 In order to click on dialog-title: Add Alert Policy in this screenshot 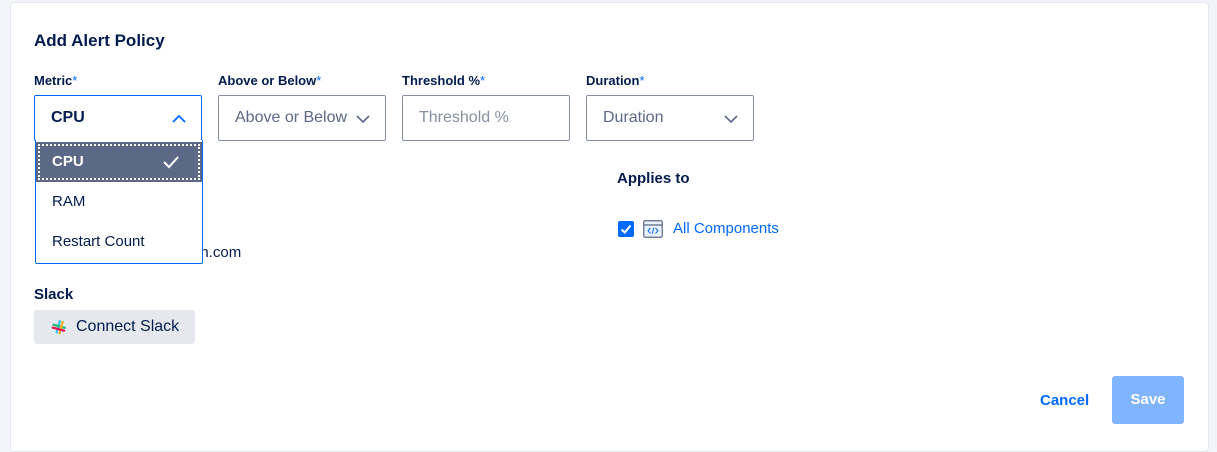, I will do `click(99, 40)`.